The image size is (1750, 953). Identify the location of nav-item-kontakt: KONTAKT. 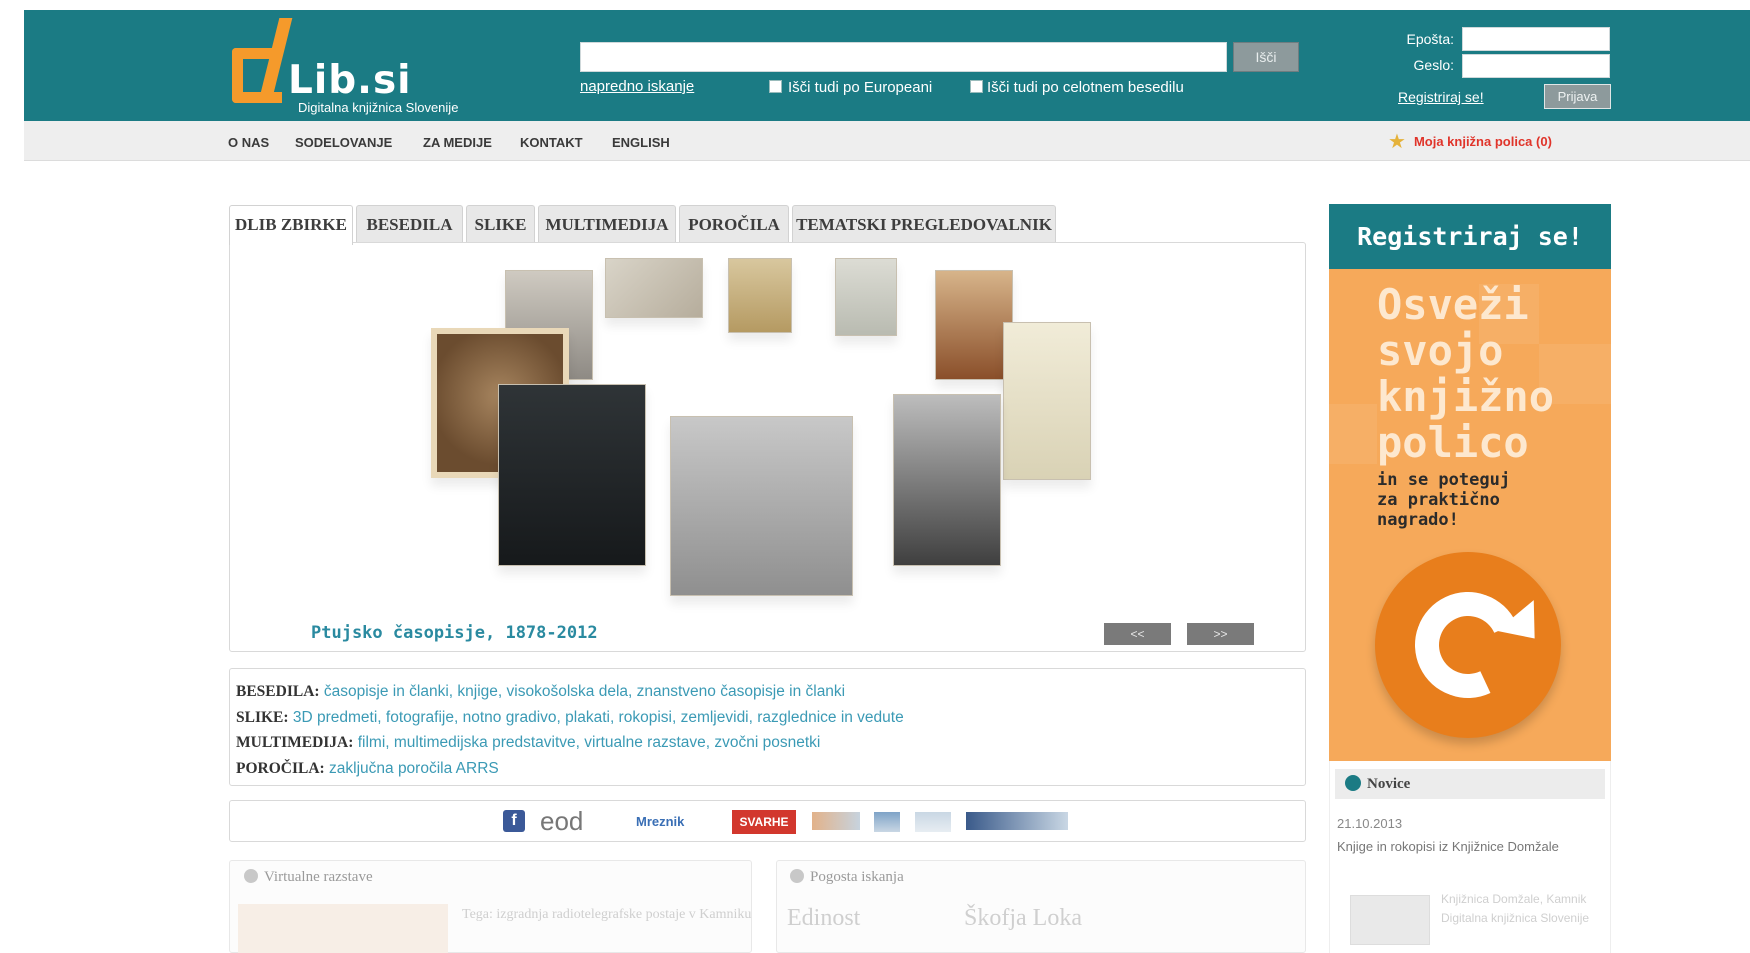
(551, 142).